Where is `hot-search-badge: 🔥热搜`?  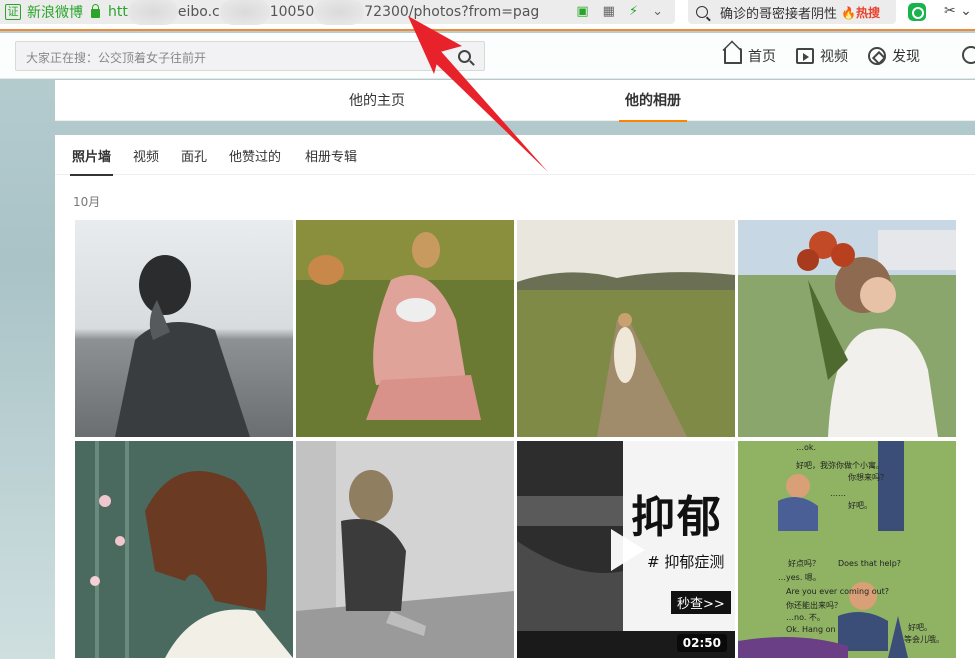
hot-search-badge: 🔥热搜 is located at coordinates (860, 12).